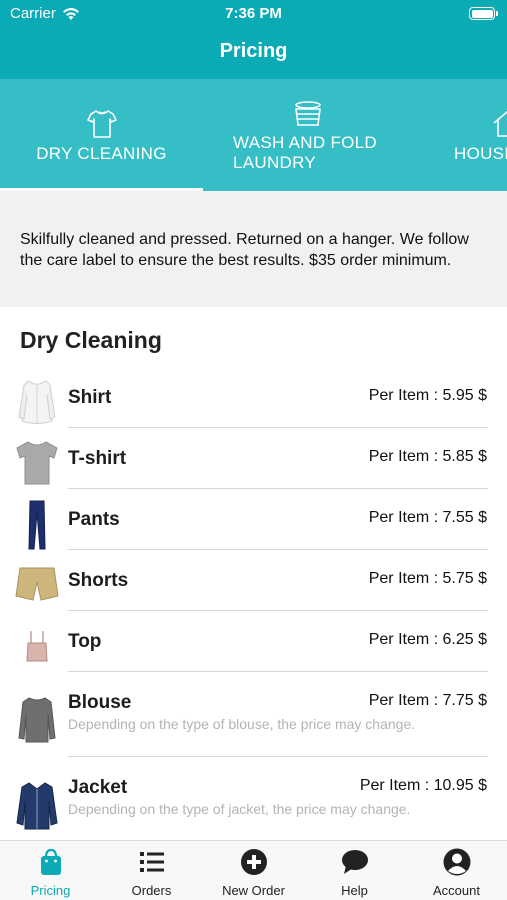 This screenshot has width=507, height=900. Describe the element at coordinates (423, 785) in the screenshot. I see `item-price: Per Item : 10.95 $` at that location.